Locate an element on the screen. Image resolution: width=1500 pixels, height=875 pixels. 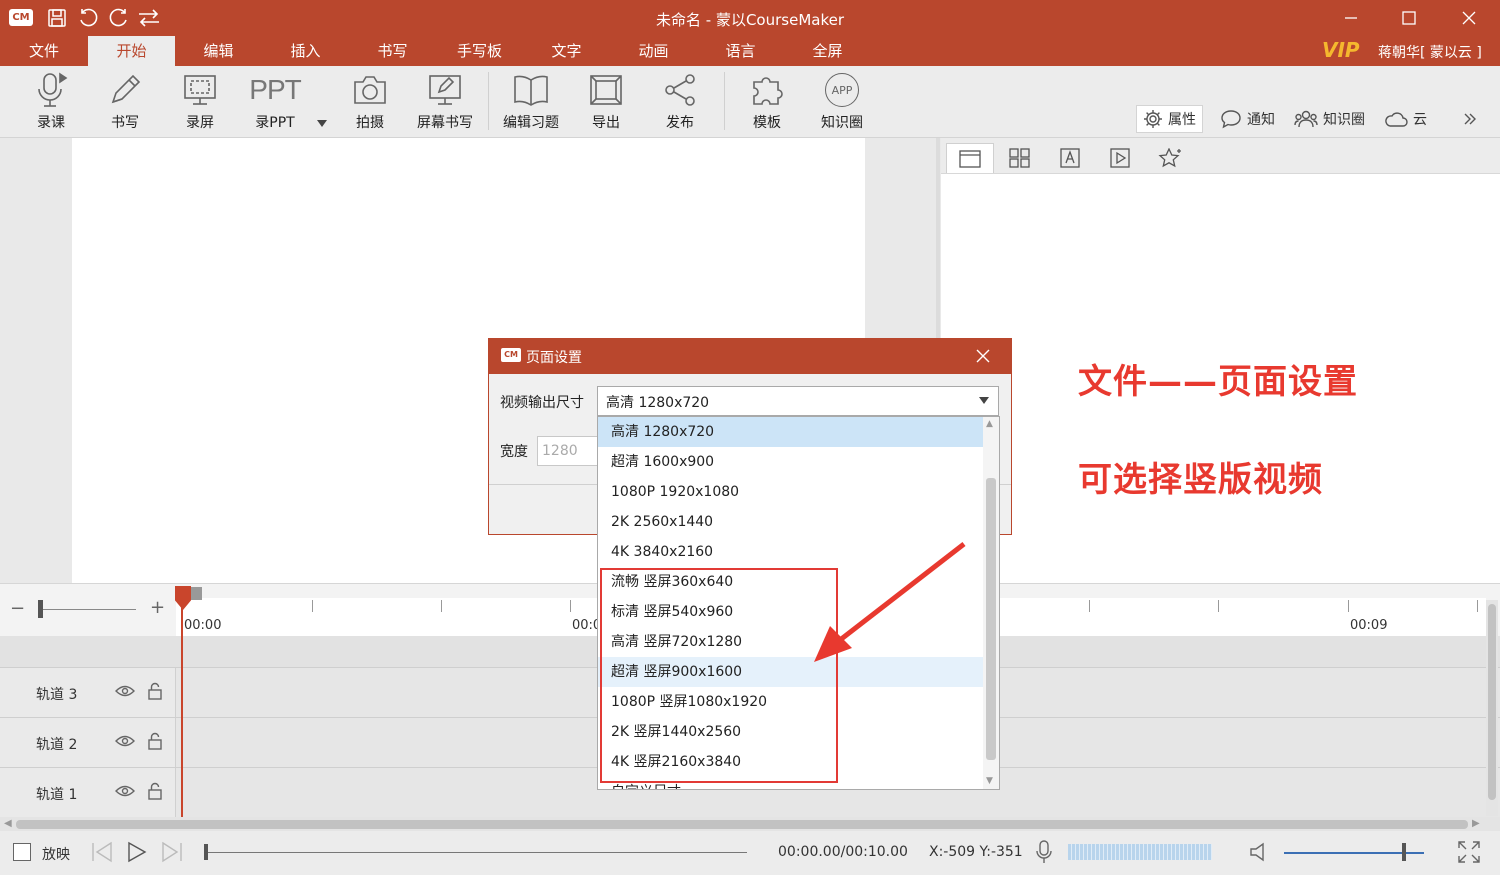
knowledge-circle-label: 知识圈 is located at coordinates (842, 123).